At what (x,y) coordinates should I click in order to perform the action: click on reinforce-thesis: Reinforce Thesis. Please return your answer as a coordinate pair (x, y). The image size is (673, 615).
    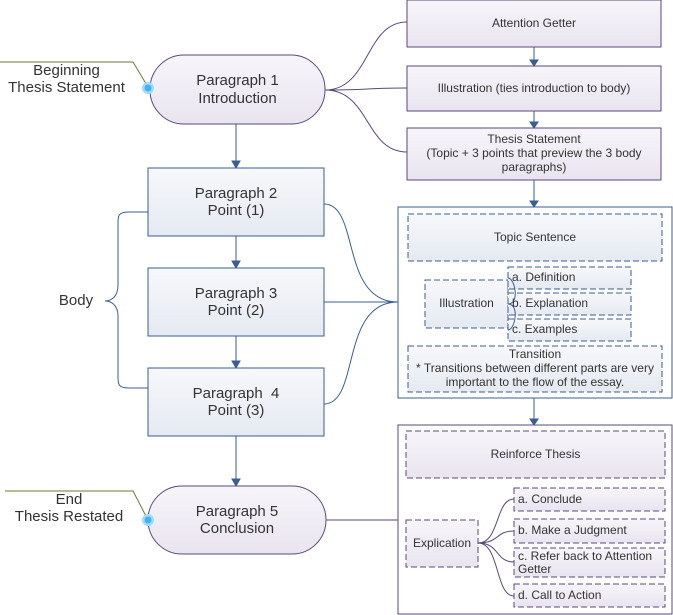
    Looking at the image, I should click on (535, 454).